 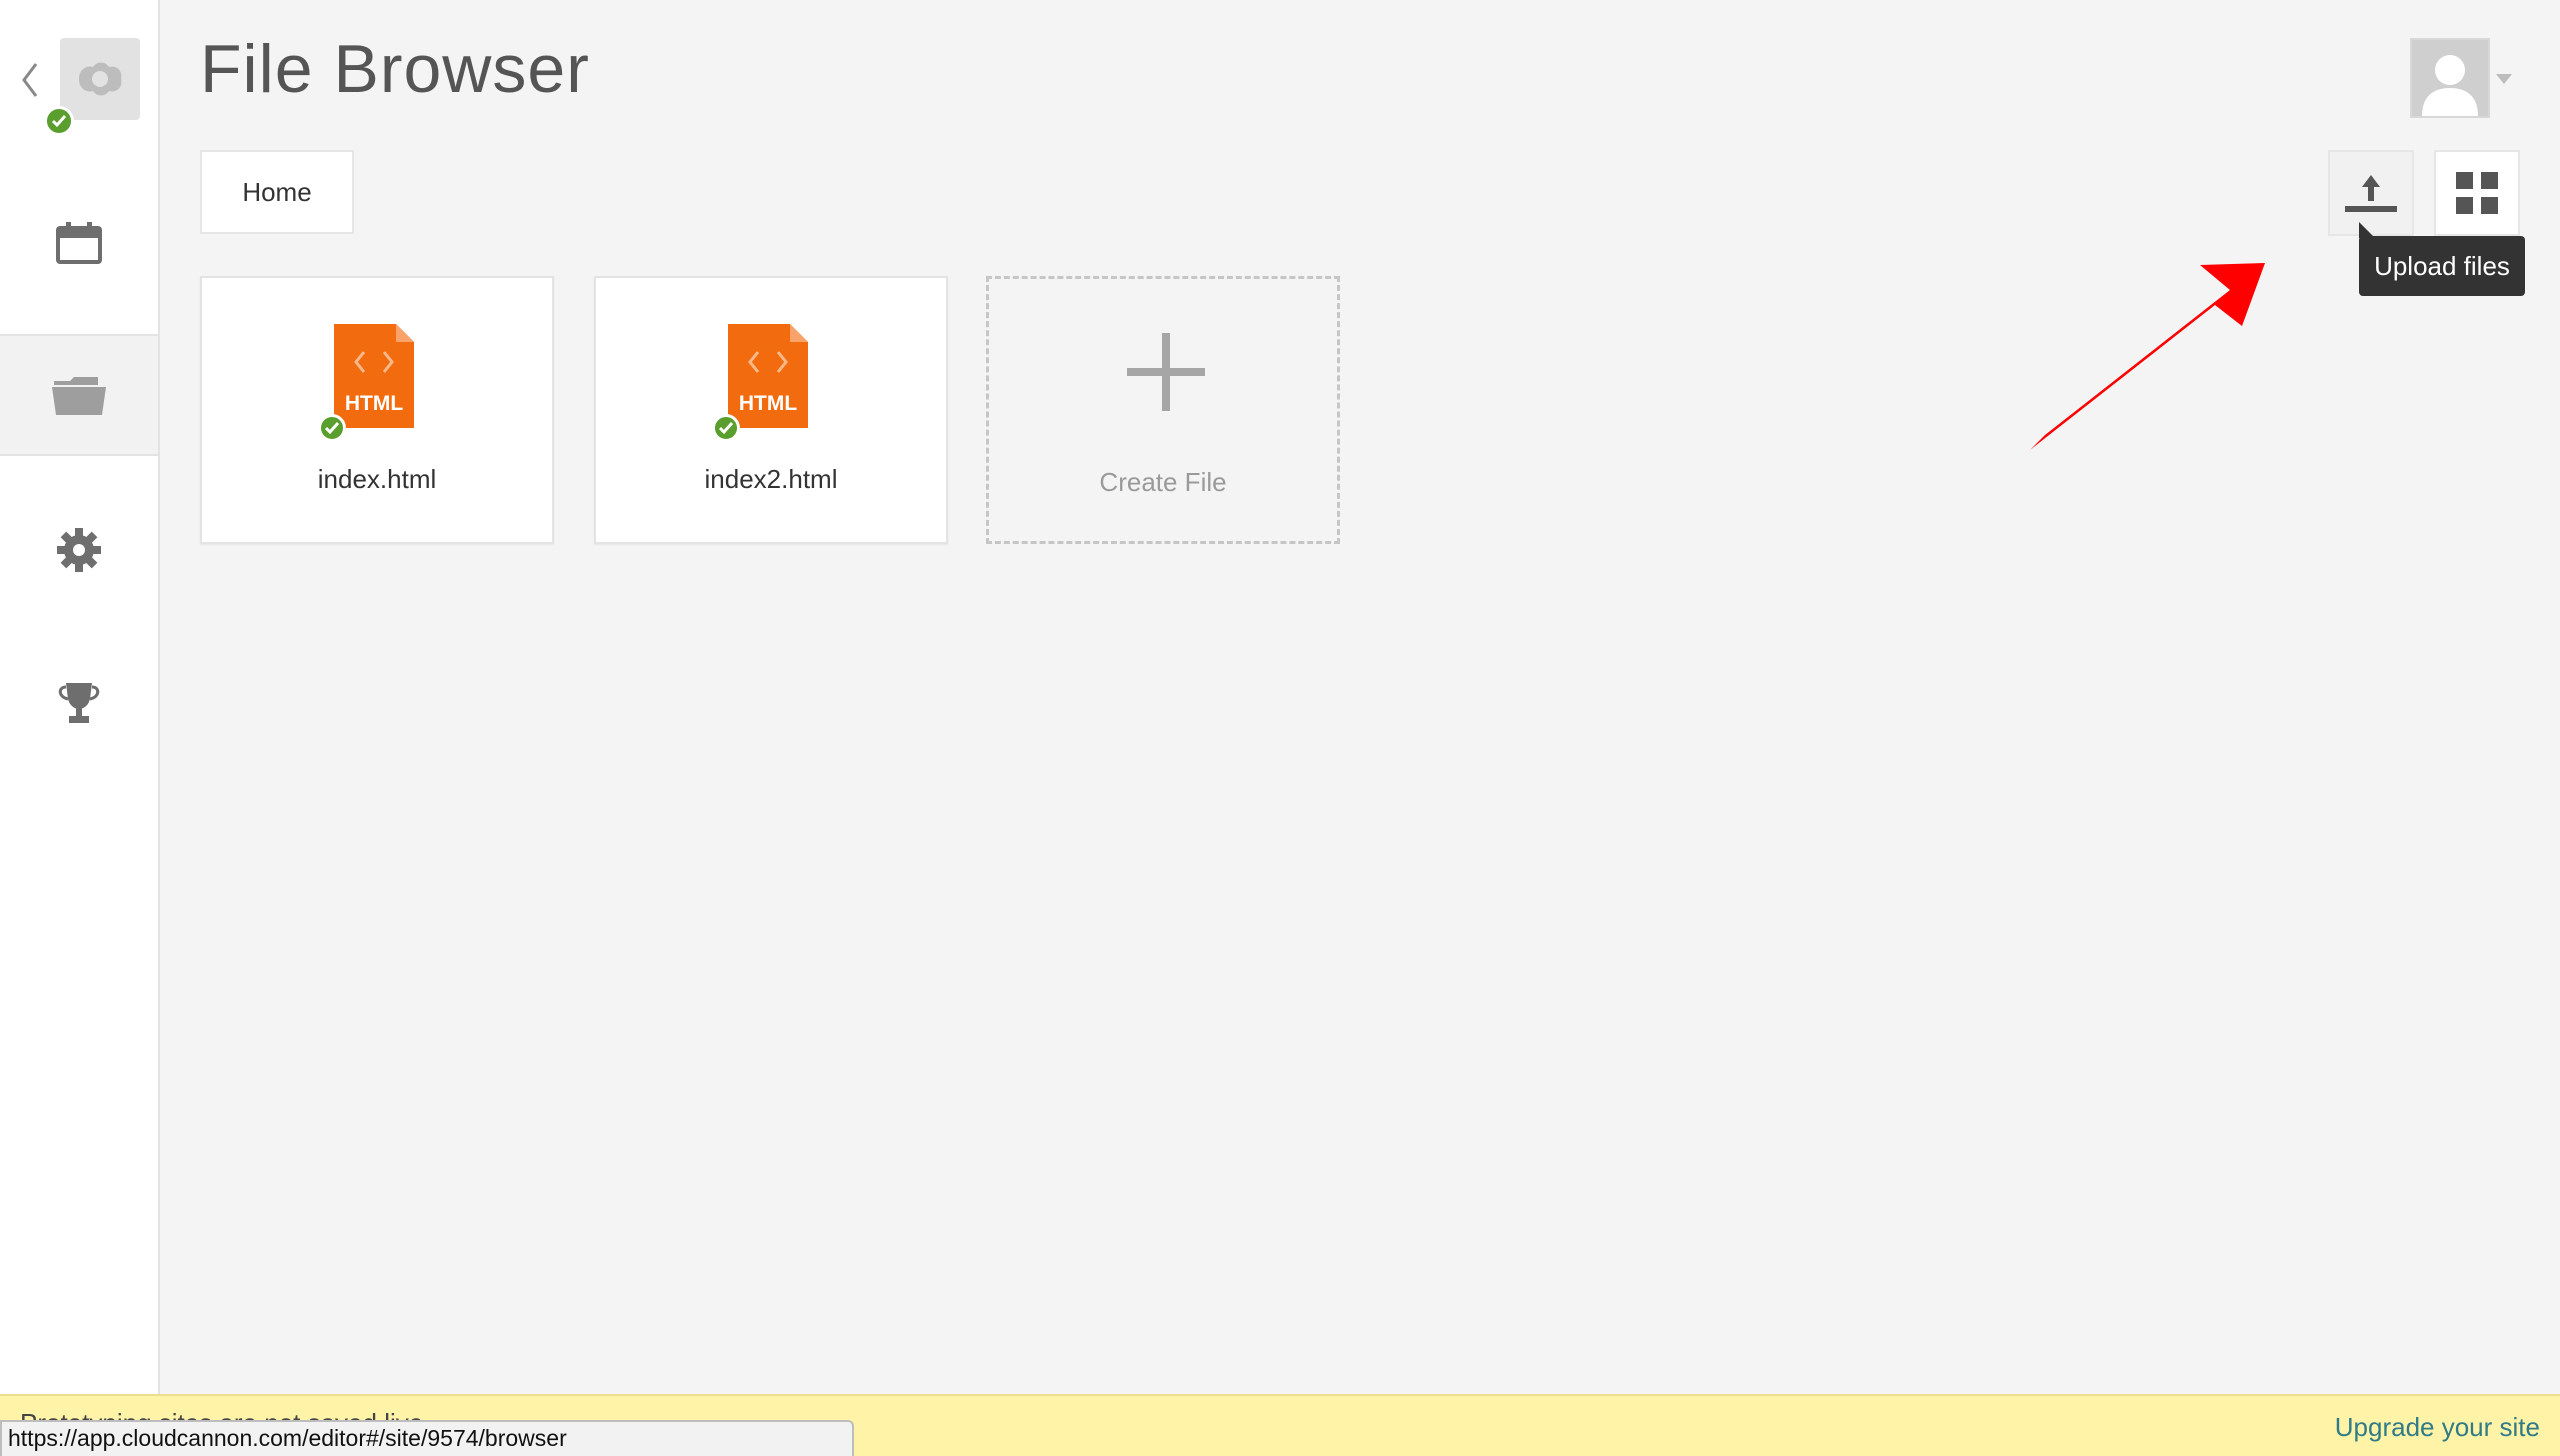 What do you see at coordinates (771, 479) in the screenshot?
I see `file-name: index2.html` at bounding box center [771, 479].